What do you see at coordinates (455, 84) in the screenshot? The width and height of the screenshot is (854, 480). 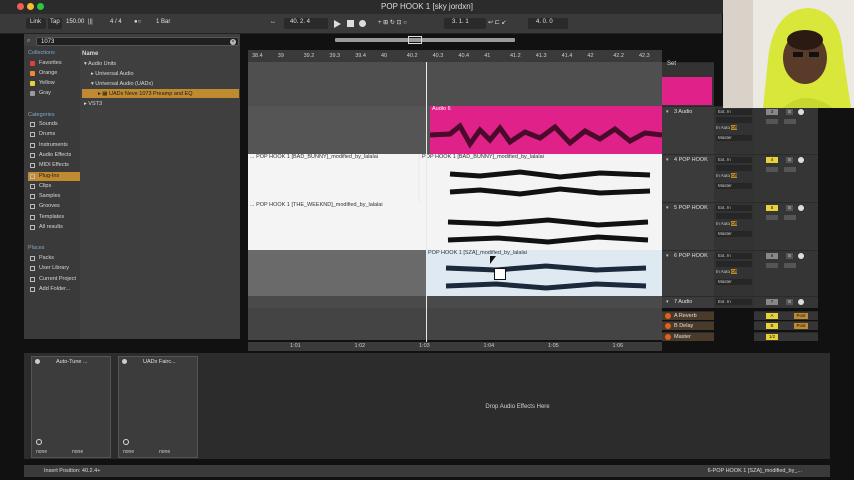 I see `lane-empty` at bounding box center [455, 84].